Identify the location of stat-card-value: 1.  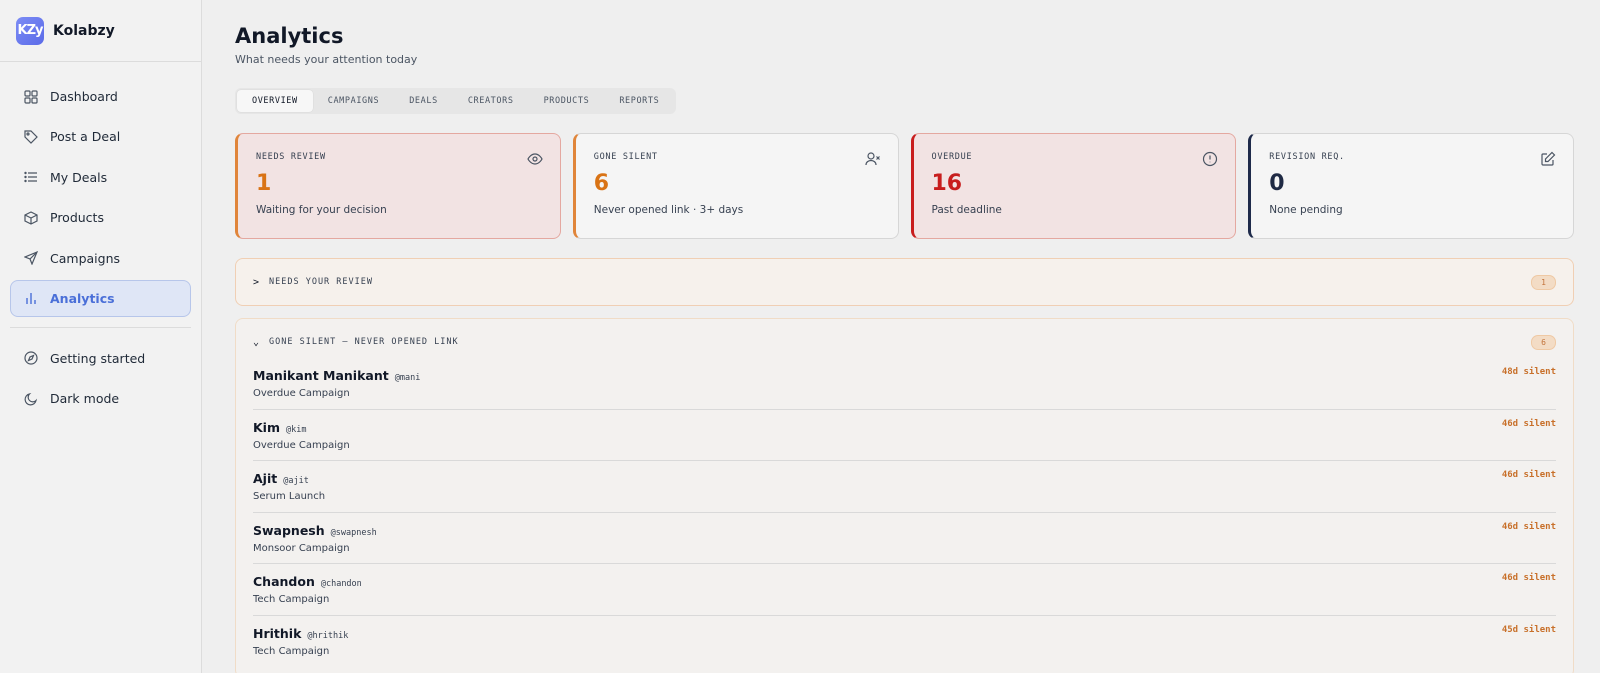
(264, 183).